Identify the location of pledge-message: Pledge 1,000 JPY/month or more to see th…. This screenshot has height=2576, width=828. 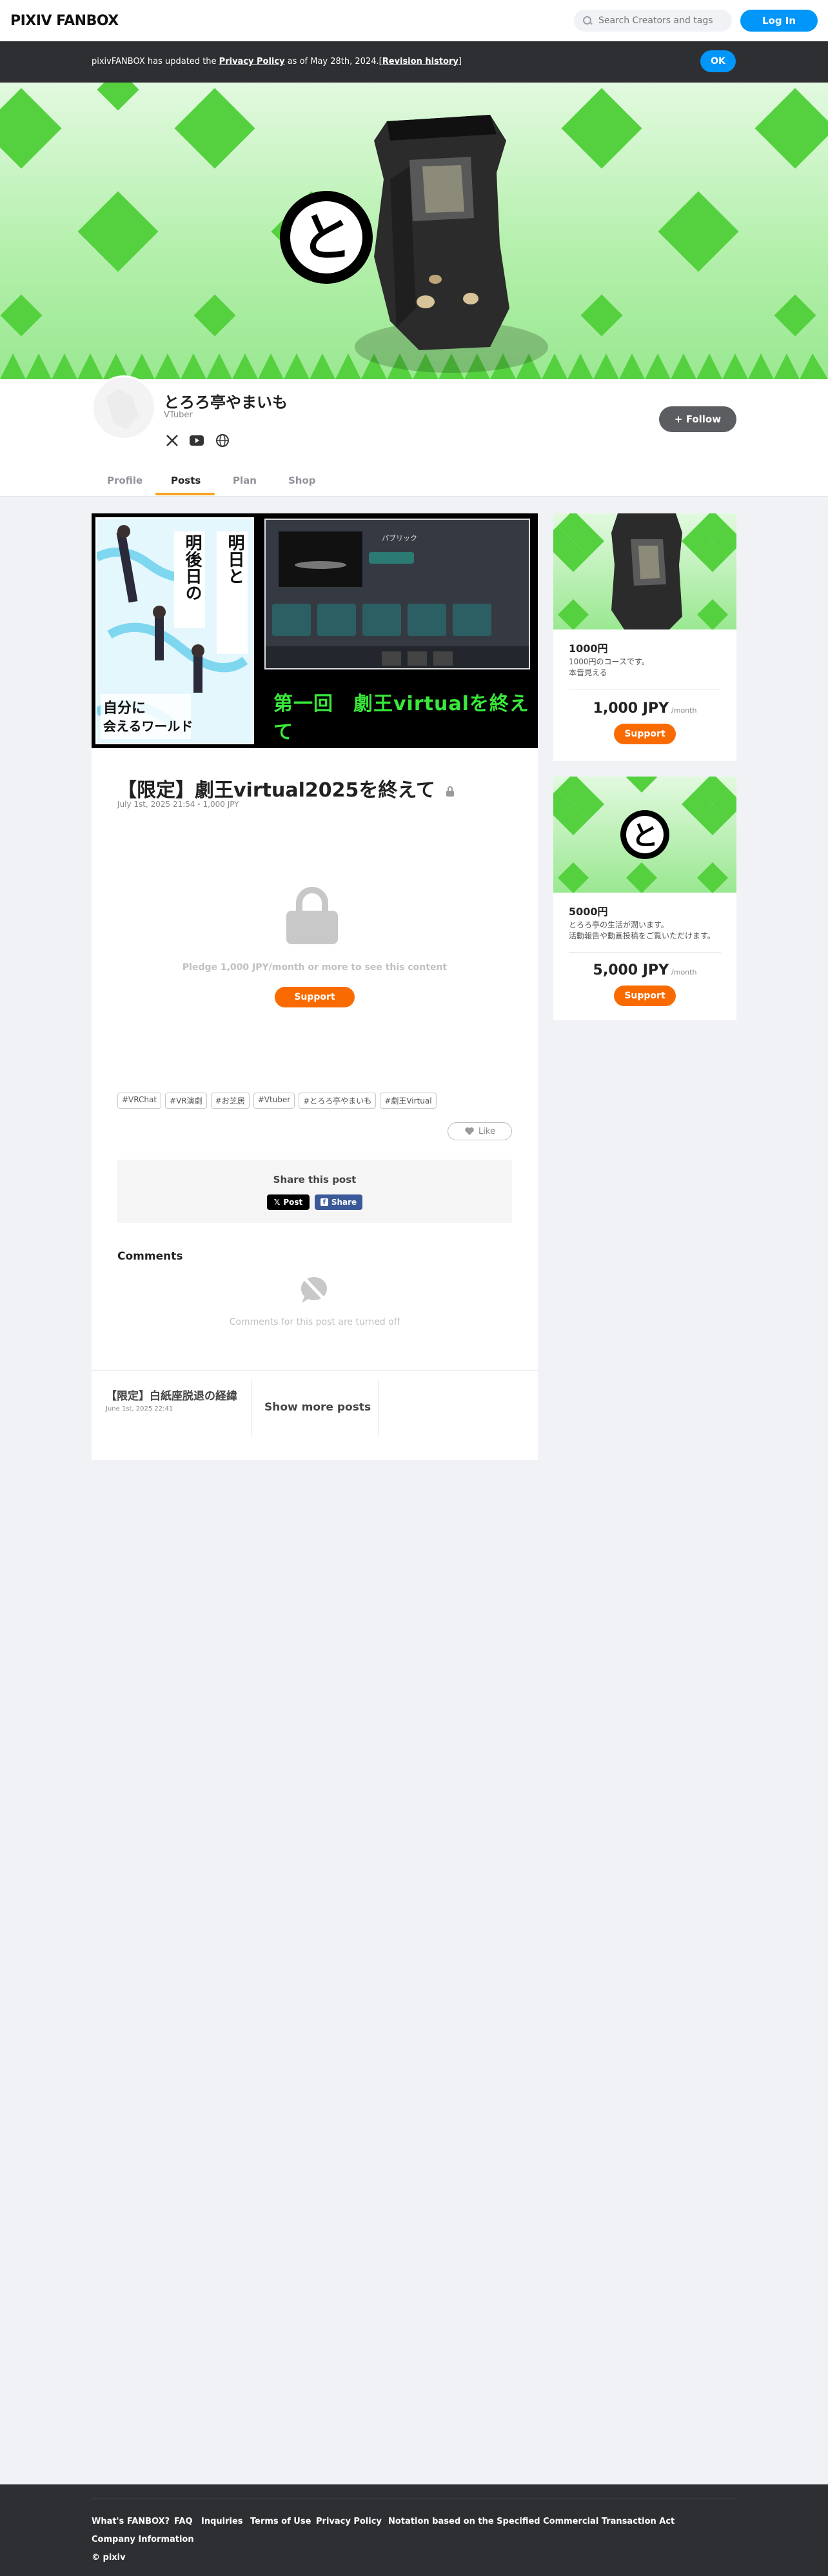
(315, 967).